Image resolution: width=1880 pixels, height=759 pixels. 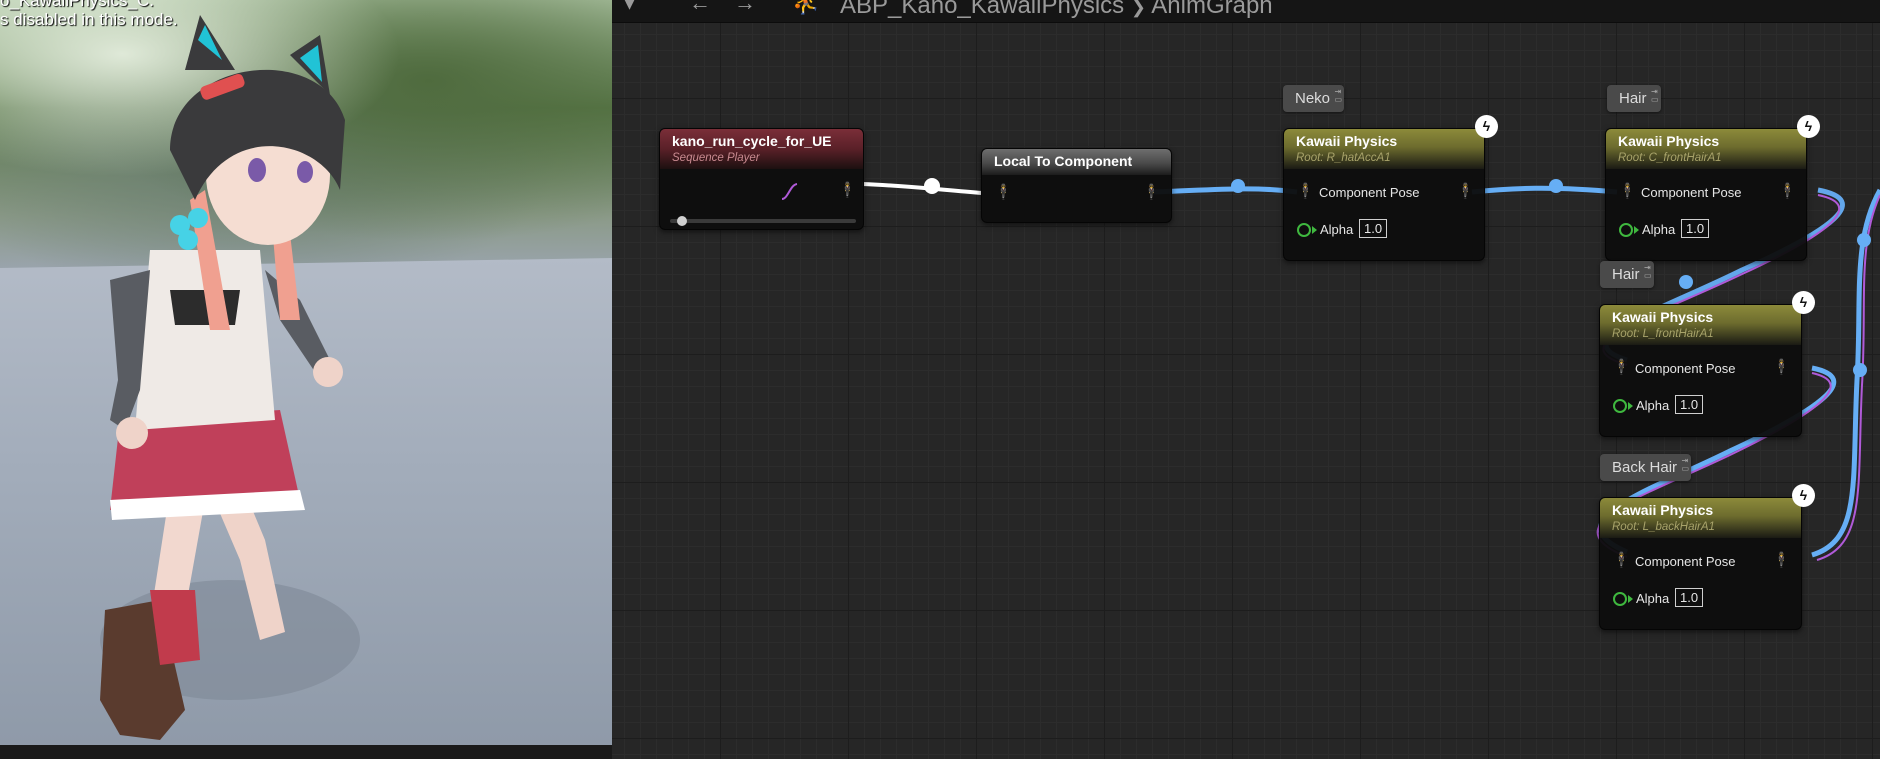 I want to click on node-root-bone: Root: C_frontHairA1, so click(x=1670, y=158).